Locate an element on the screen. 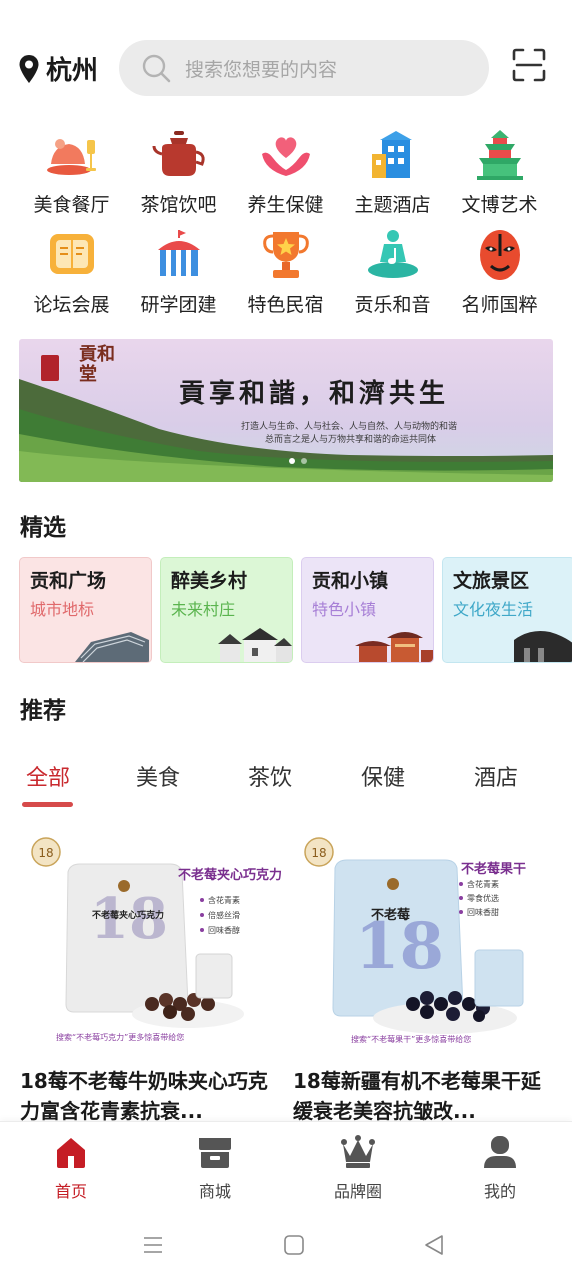 The image size is (572, 1280). tab-hotel: 酒店 is located at coordinates (496, 776).